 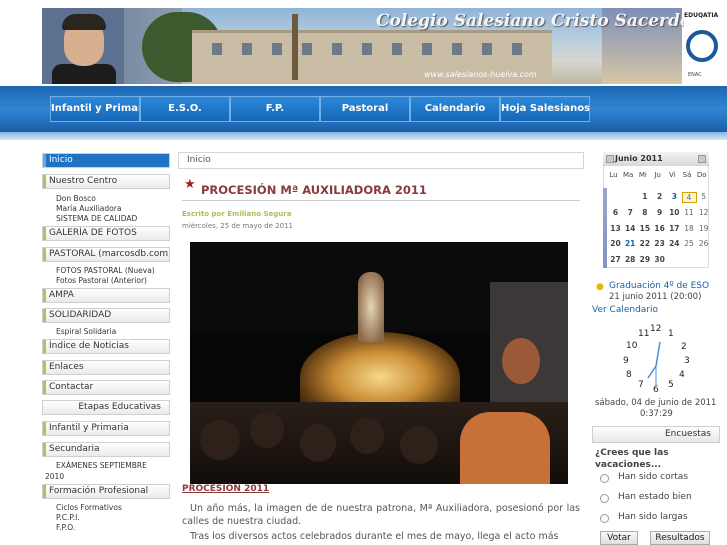 What do you see at coordinates (703, 228) in the screenshot?
I see `calendar-day: 19` at bounding box center [703, 228].